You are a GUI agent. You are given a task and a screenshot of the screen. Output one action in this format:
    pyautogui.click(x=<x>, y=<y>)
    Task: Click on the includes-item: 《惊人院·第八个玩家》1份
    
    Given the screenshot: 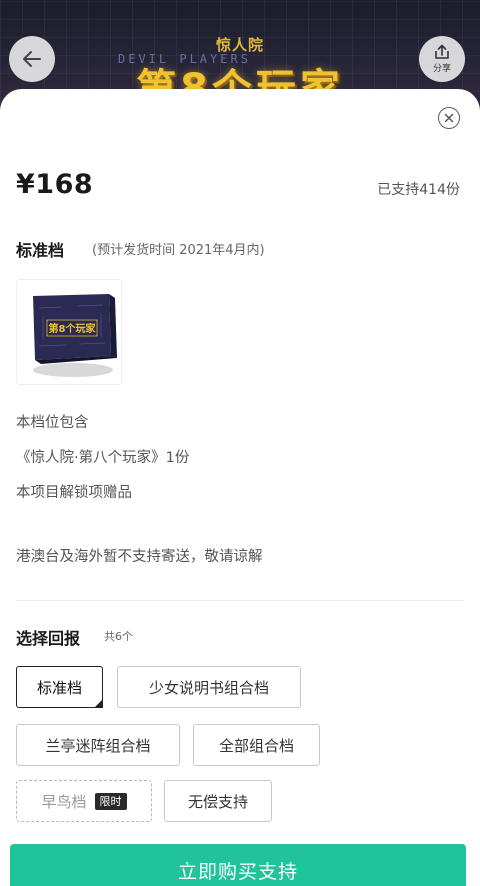 What is the action you would take?
    pyautogui.click(x=103, y=458)
    